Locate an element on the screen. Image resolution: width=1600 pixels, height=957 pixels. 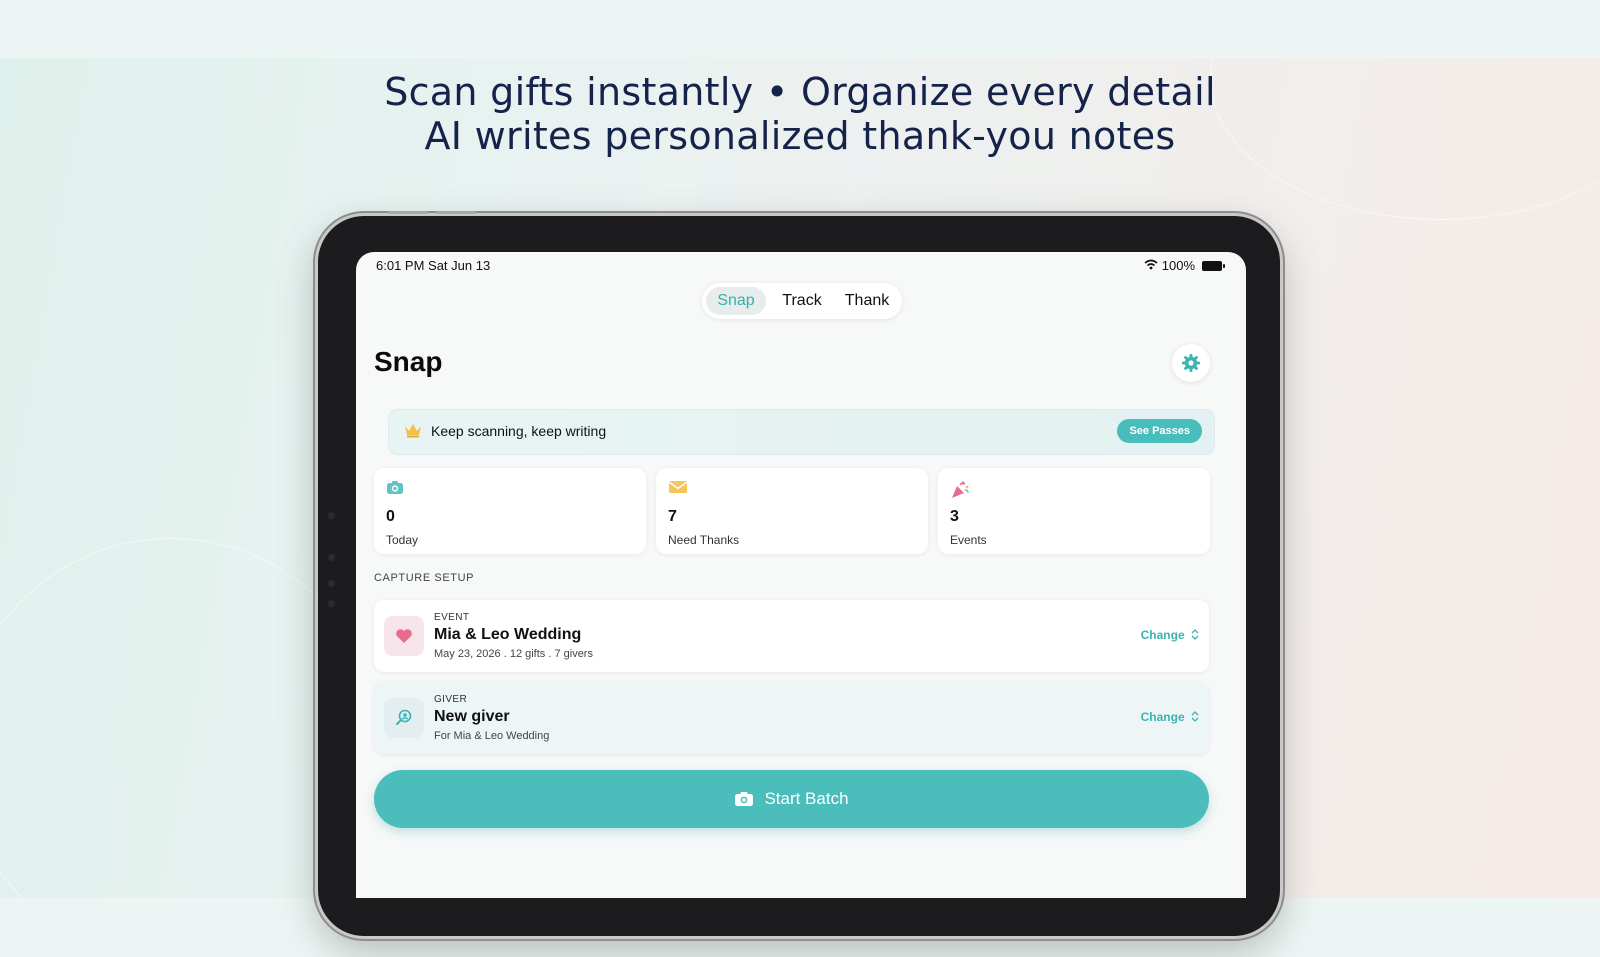
wifi-icon is located at coordinates (1151, 266).